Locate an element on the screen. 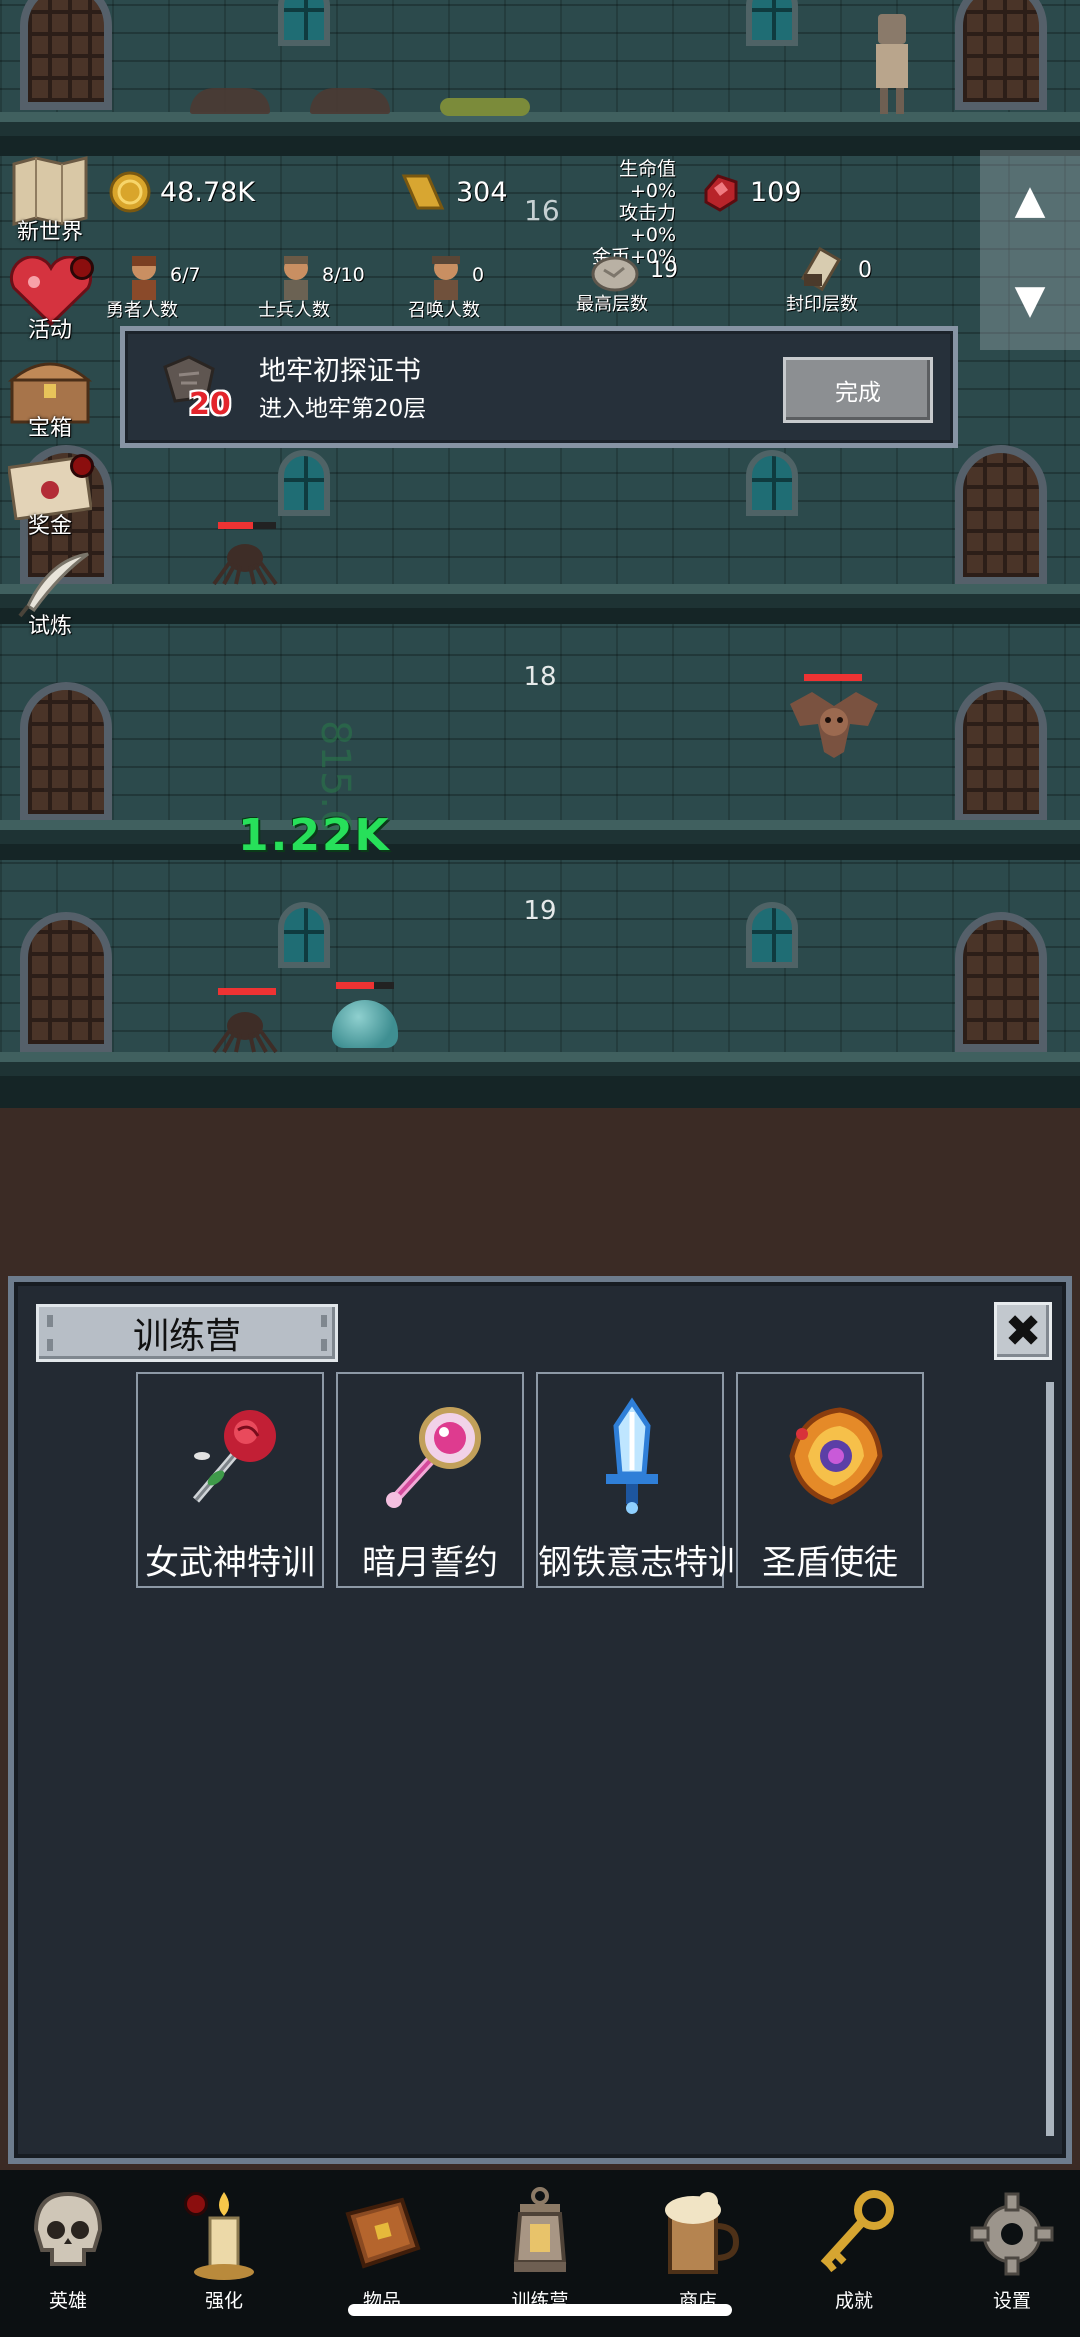  max-floor-label: 最高层数 is located at coordinates (612, 304).